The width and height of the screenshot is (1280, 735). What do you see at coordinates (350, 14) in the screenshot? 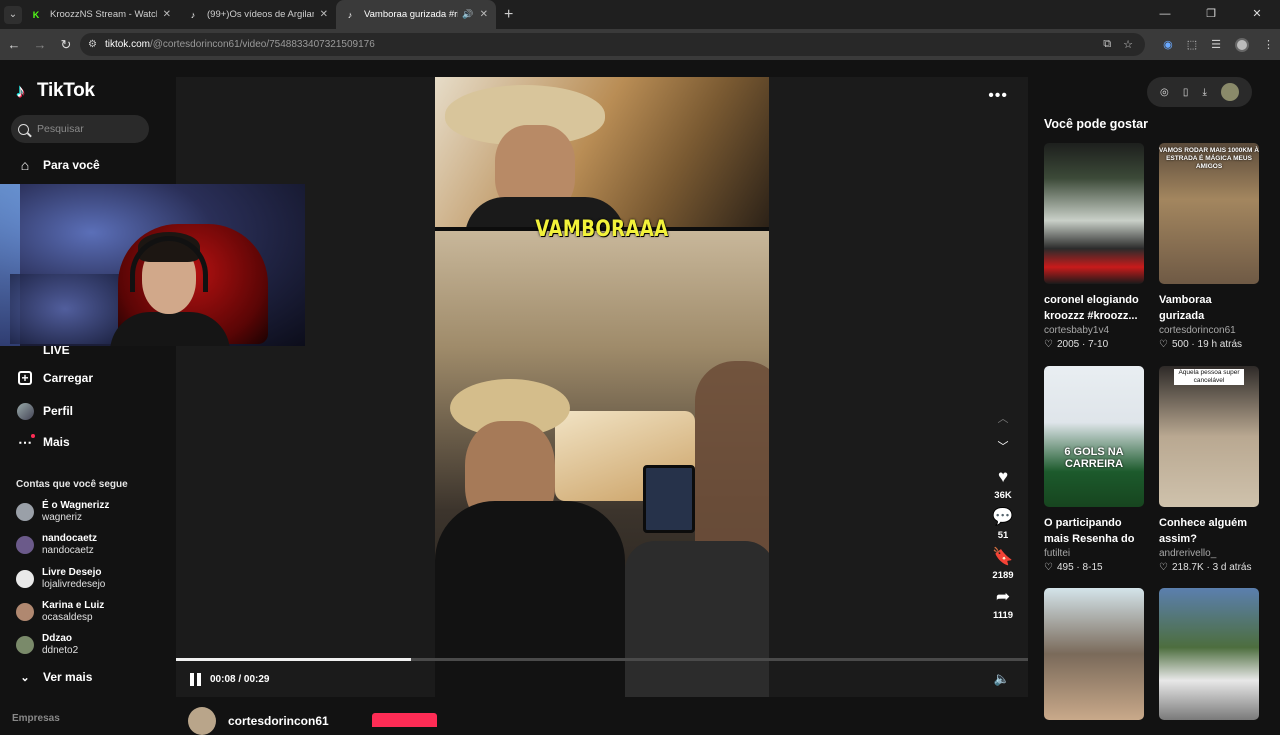
I see `tiktok-favicon-icon: ♪` at bounding box center [350, 14].